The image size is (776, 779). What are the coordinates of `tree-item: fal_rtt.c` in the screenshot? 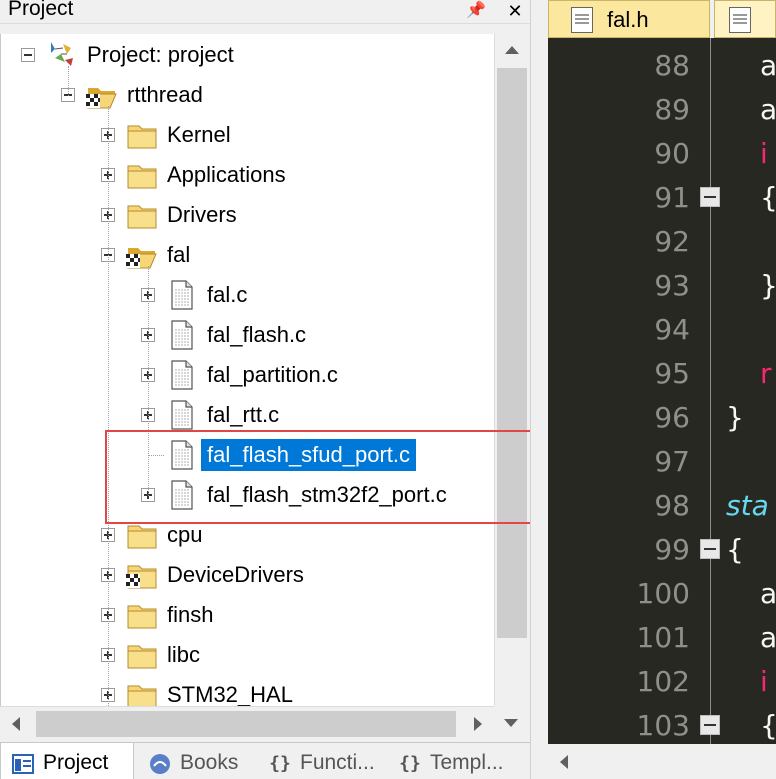 It's located at (247, 414).